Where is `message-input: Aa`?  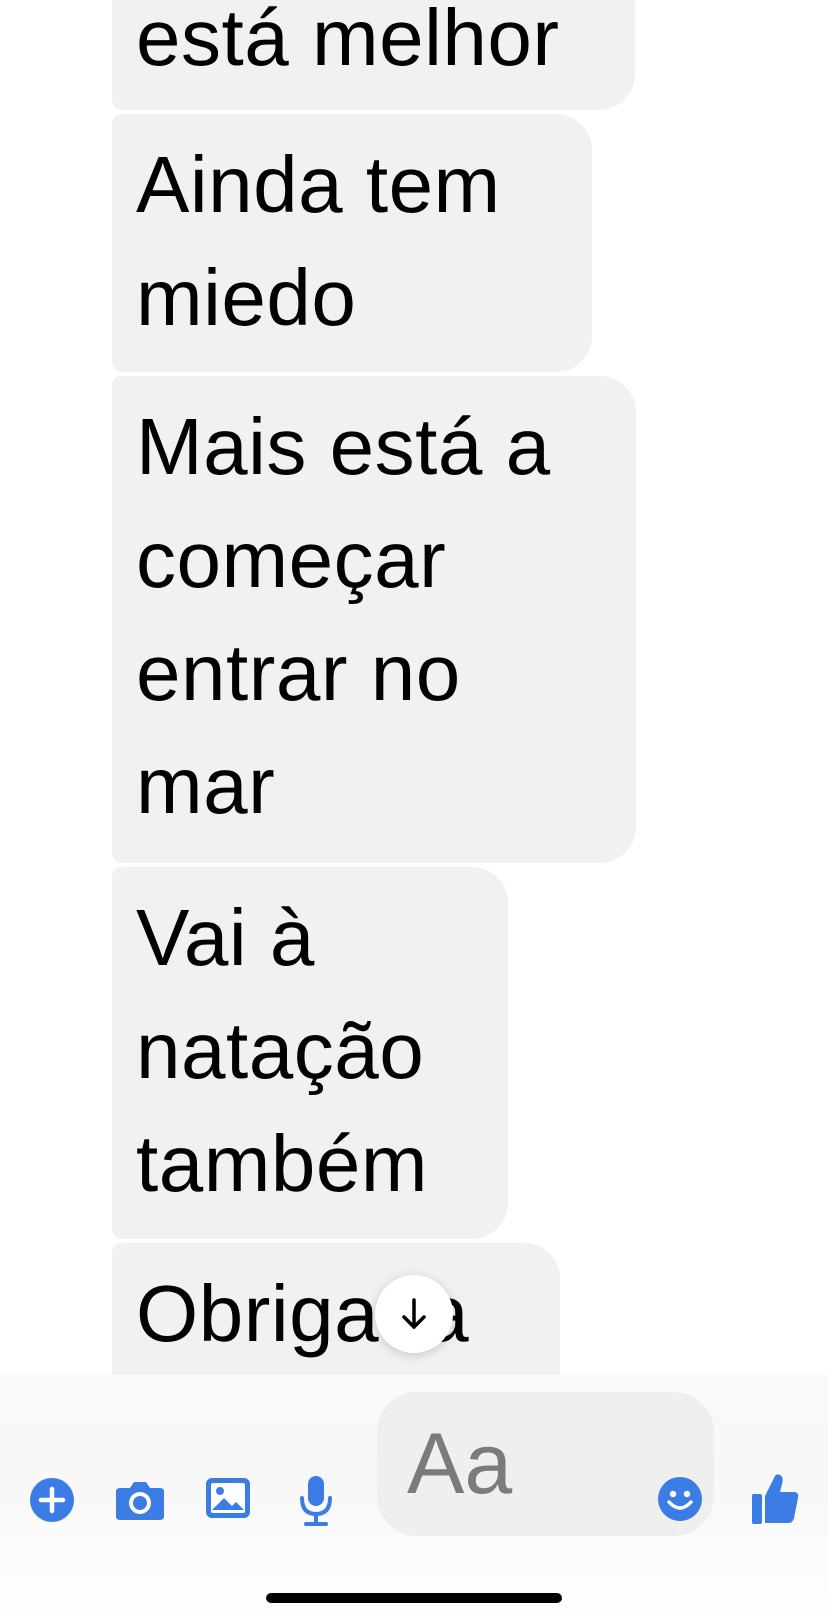 message-input: Aa is located at coordinates (545, 1464).